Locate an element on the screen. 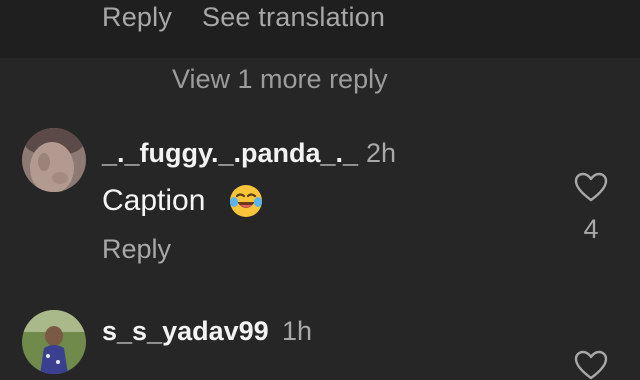  comment-time: 2h is located at coordinates (381, 153).